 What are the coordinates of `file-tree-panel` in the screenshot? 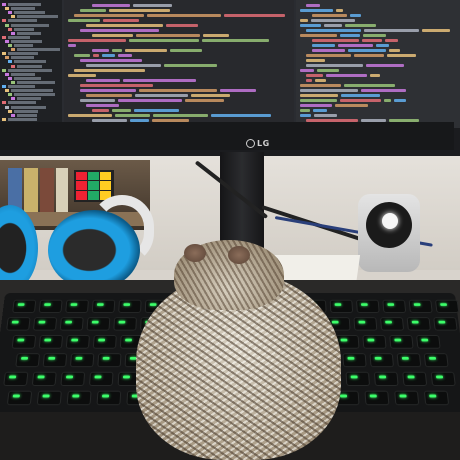 It's located at (31, 64).